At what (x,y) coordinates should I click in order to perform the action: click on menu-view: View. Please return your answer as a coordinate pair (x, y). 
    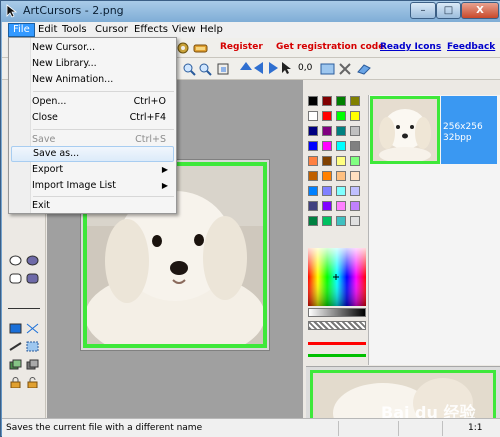
    Looking at the image, I should click on (184, 30).